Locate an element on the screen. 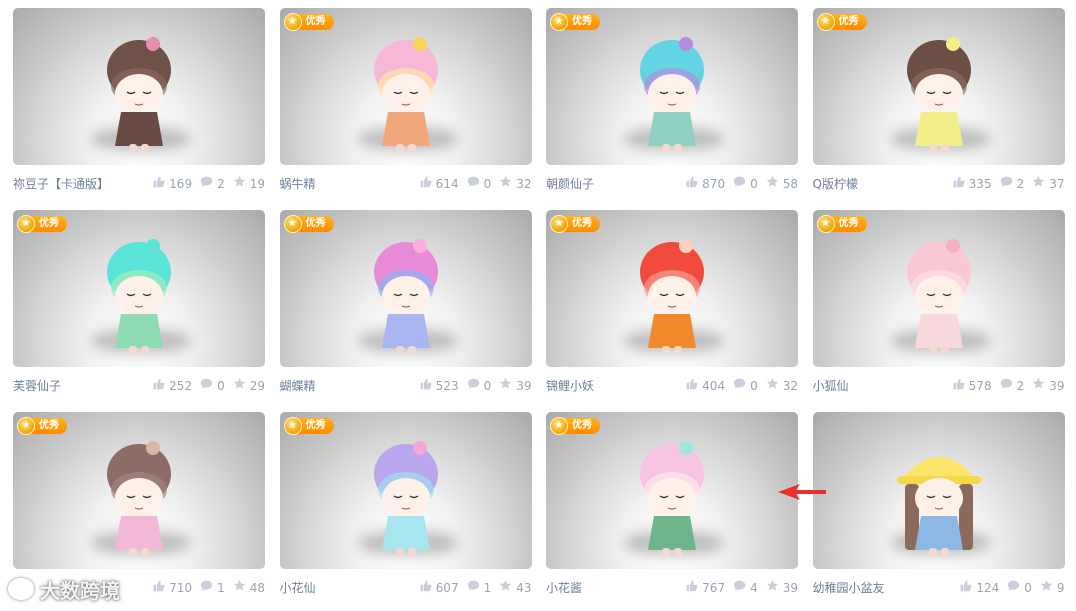  work-stats: 614 0 32 is located at coordinates (471, 184).